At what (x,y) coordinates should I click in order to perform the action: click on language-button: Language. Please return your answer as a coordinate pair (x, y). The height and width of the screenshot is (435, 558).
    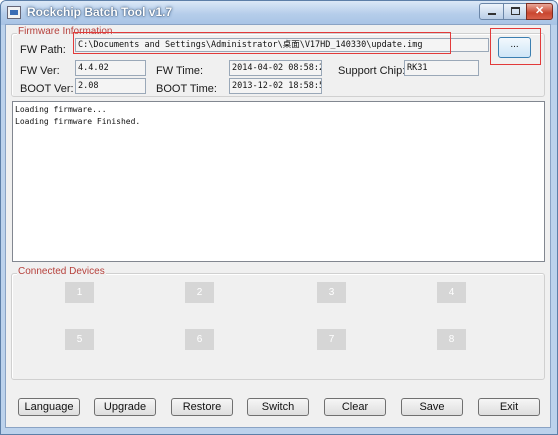
    Looking at the image, I should click on (49, 407).